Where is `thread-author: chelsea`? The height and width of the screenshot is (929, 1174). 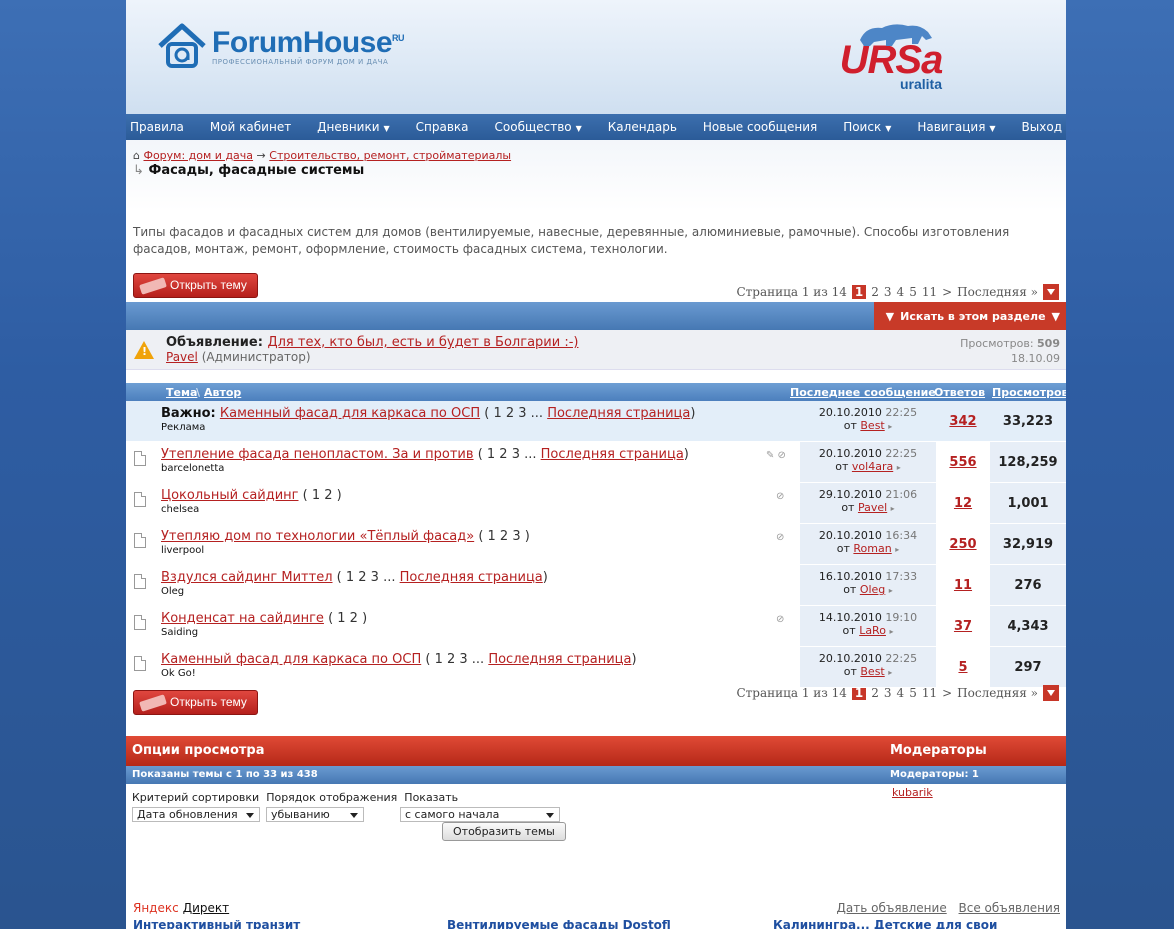
thread-author: chelsea is located at coordinates (180, 509).